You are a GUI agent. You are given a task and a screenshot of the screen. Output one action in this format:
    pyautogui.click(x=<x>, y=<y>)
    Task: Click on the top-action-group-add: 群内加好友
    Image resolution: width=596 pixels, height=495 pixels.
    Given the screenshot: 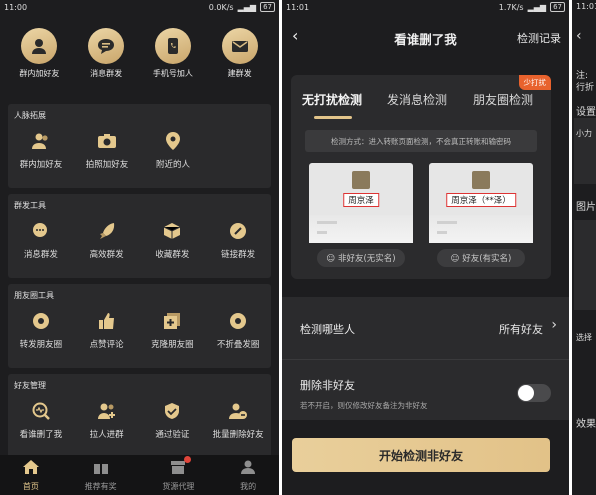 What is the action you would take?
    pyautogui.click(x=39, y=58)
    